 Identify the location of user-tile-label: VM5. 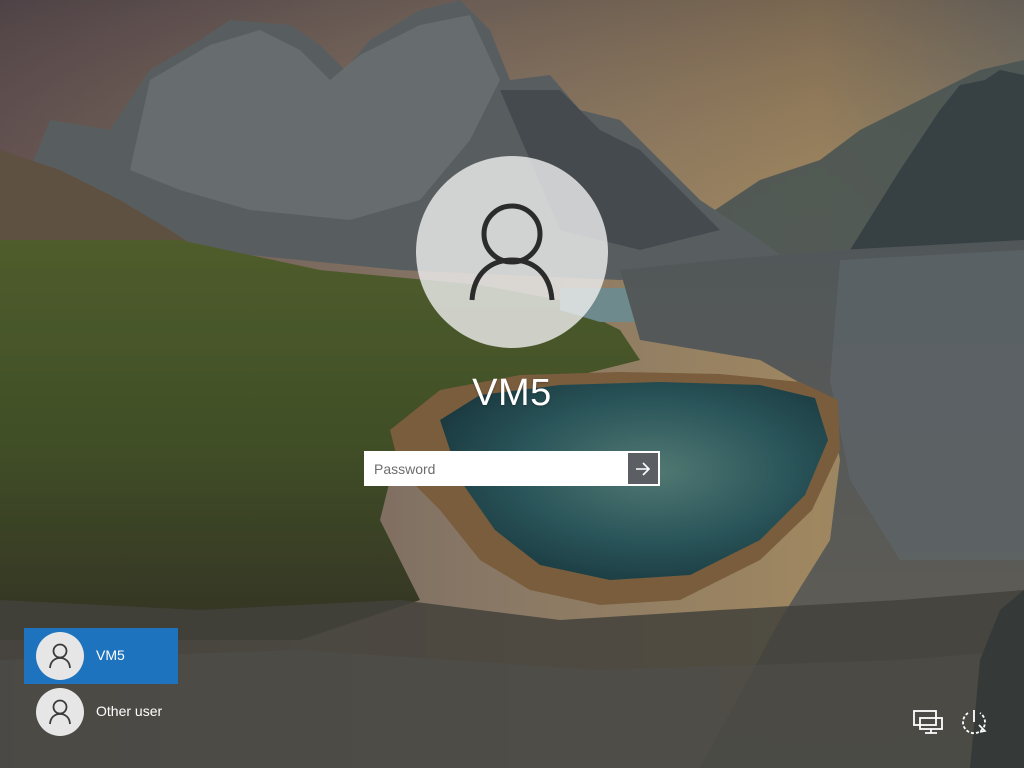
(110, 655).